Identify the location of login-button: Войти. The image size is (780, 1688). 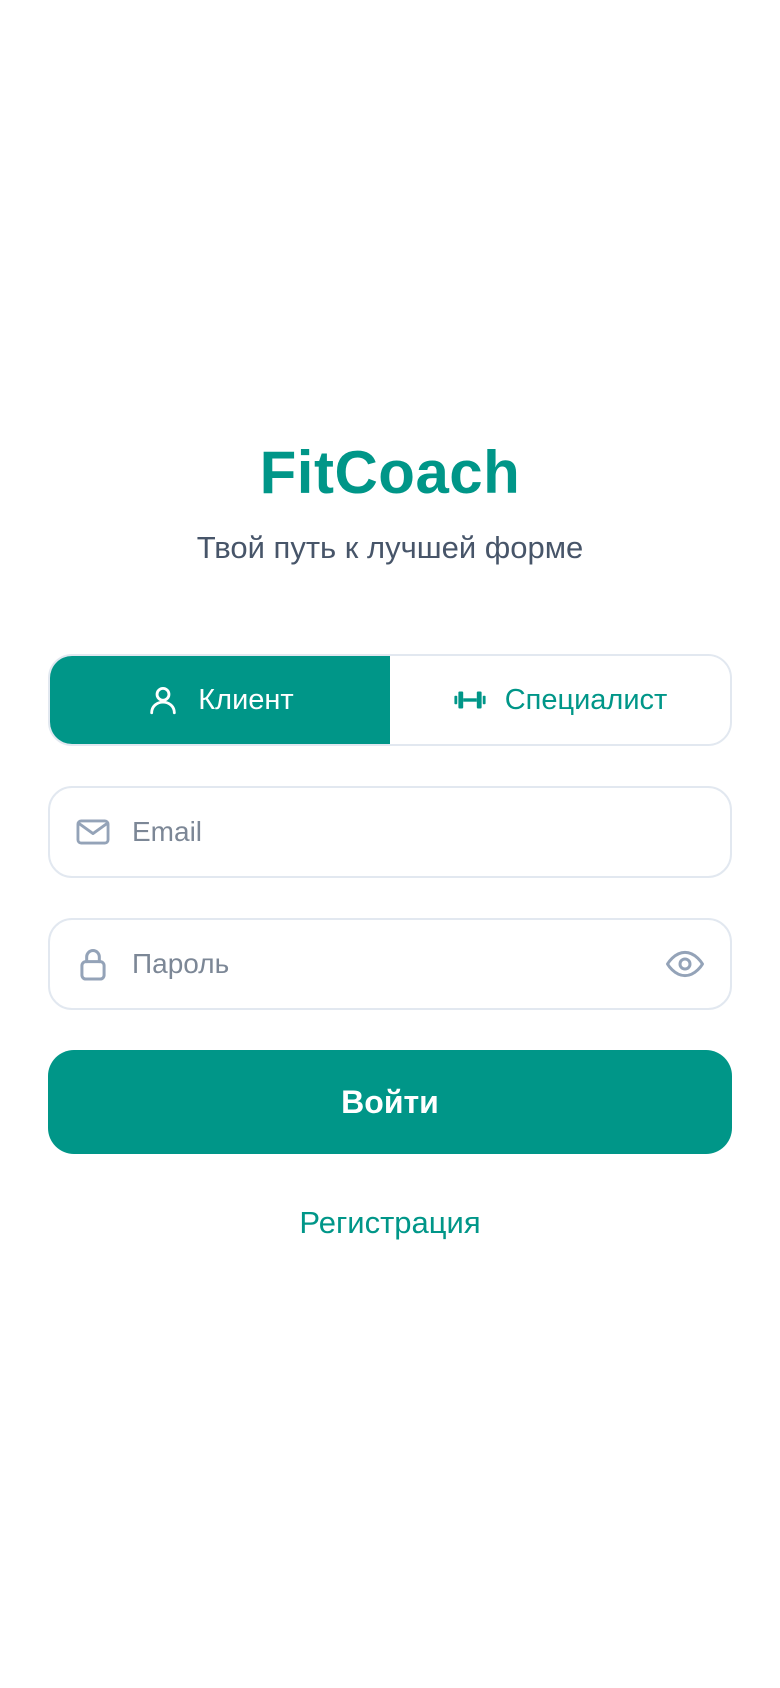
(390, 1102).